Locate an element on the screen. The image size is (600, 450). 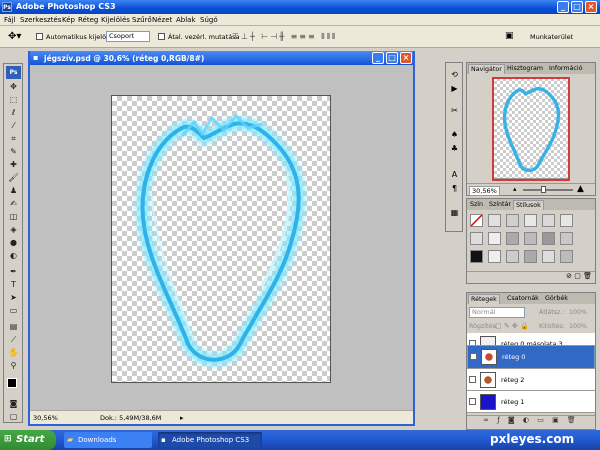
menu-edit: Szerkesztés is located at coordinates (40, 20).